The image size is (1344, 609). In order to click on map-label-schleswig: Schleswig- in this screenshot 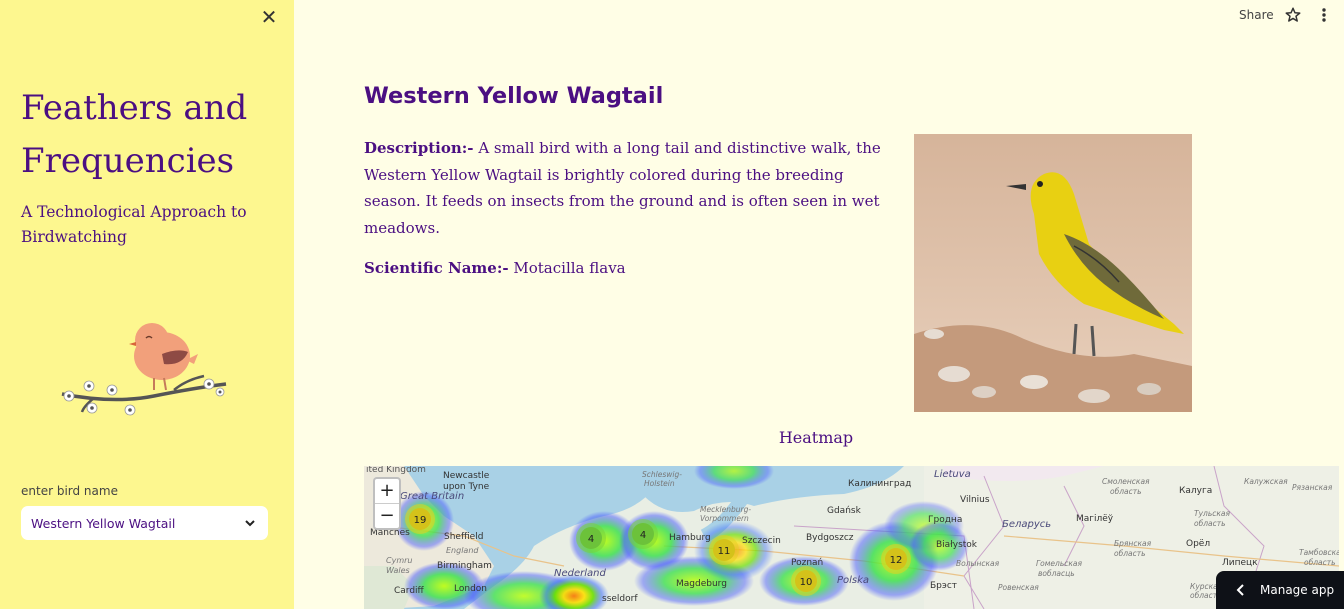, I will do `click(662, 474)`.